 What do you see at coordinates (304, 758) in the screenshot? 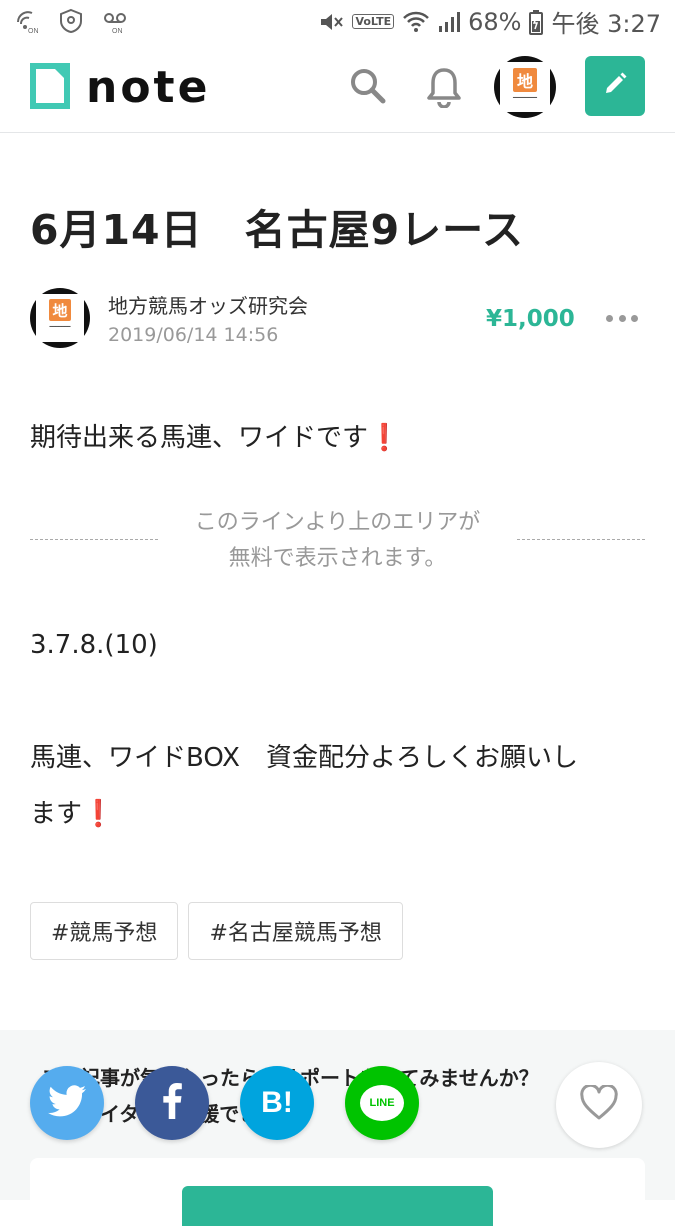
I see `body-line-1: 馬連、ワイドBOX 資金配分よろしくお願いし` at bounding box center [304, 758].